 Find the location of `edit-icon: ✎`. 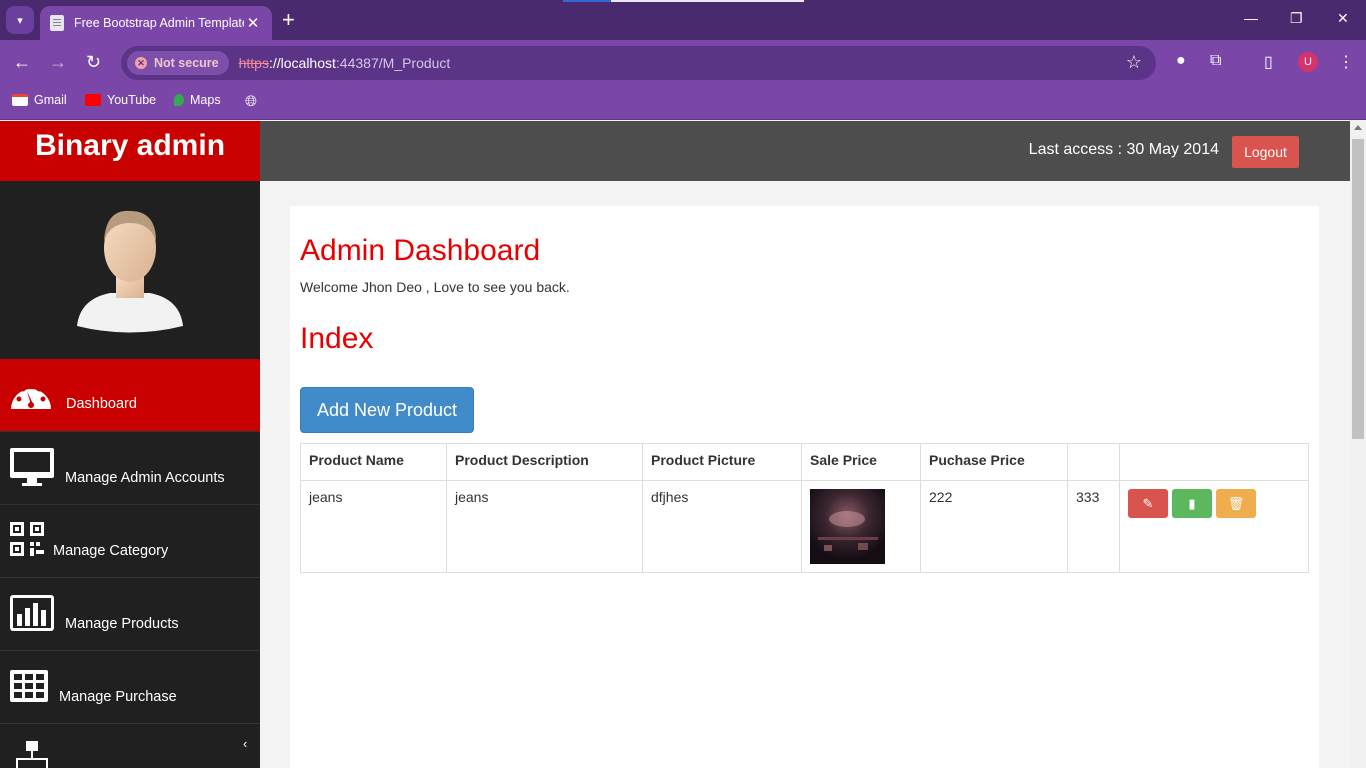

edit-icon: ✎ is located at coordinates (1148, 503).